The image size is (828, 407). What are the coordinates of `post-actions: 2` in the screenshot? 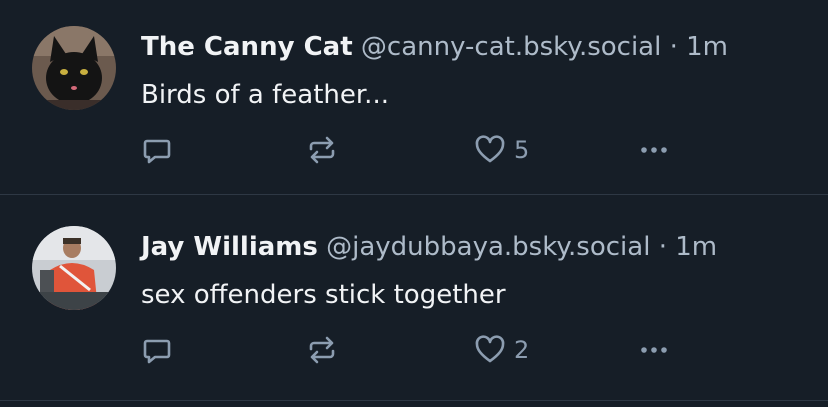 It's located at (414, 350).